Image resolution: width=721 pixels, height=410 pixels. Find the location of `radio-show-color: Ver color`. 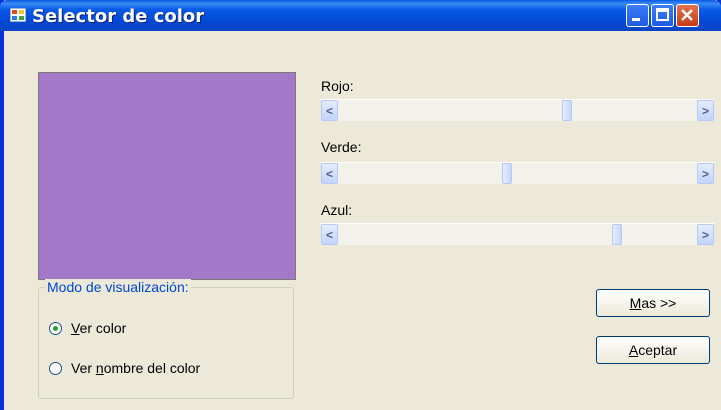

radio-show-color: Ver color is located at coordinates (87, 328).